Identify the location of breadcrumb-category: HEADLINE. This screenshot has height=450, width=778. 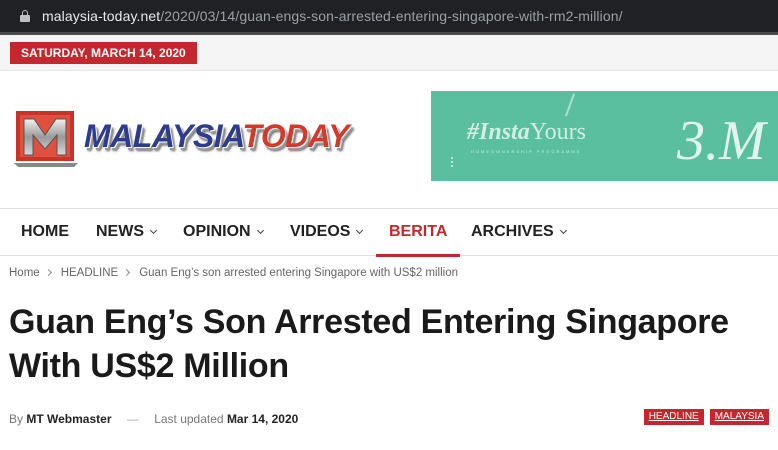
(90, 273).